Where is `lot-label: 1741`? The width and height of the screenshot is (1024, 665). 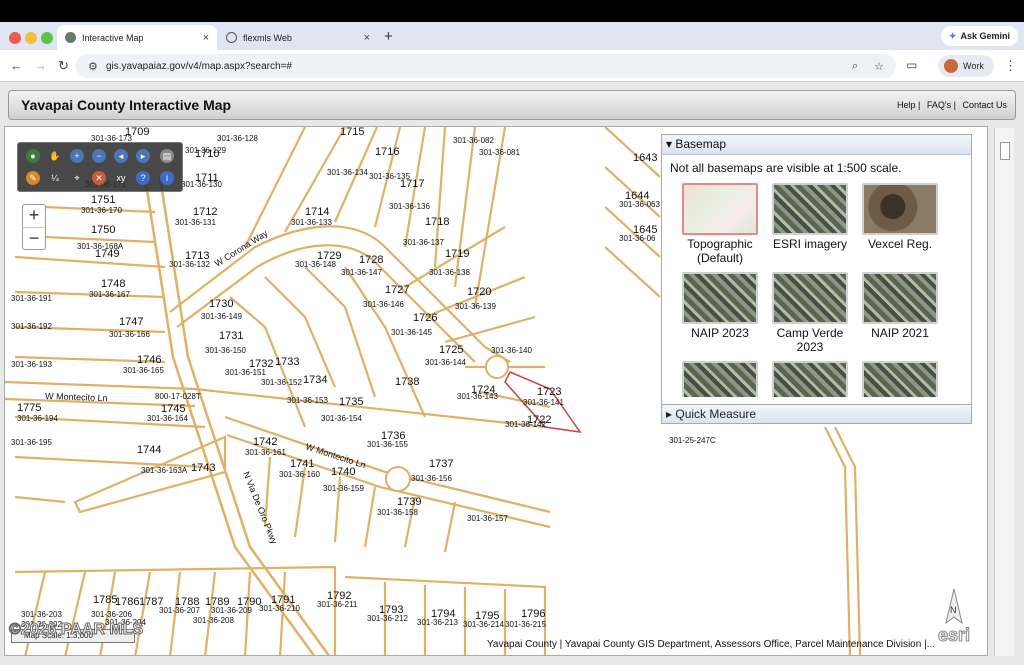 lot-label: 1741 is located at coordinates (302, 464).